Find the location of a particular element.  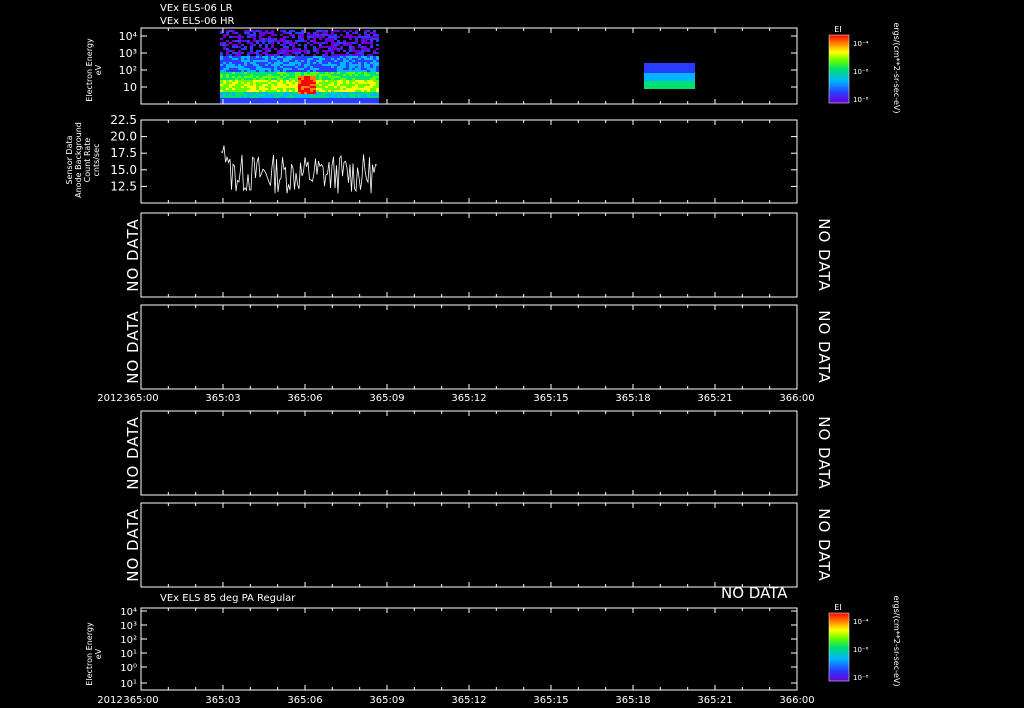

background-count-line is located at coordinates (299, 169).